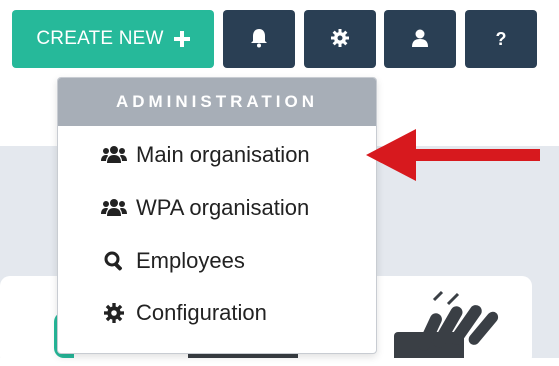  I want to click on menu-item-wpa-organisation: WPA organisation, so click(217, 208).